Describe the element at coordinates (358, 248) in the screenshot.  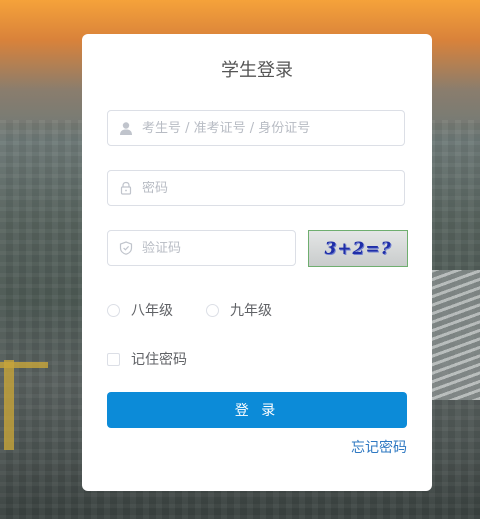
I see `captcha-image: 3+2=?` at that location.